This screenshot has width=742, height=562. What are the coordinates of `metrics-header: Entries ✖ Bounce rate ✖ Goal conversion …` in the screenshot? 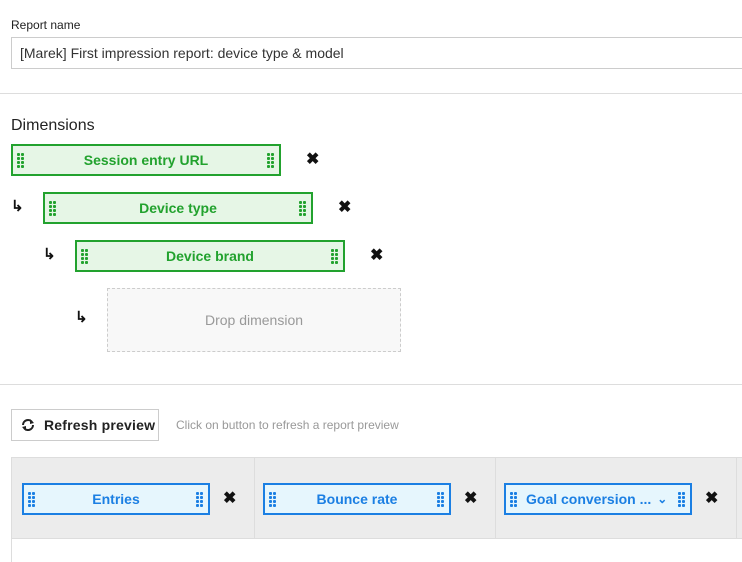 It's located at (376, 498).